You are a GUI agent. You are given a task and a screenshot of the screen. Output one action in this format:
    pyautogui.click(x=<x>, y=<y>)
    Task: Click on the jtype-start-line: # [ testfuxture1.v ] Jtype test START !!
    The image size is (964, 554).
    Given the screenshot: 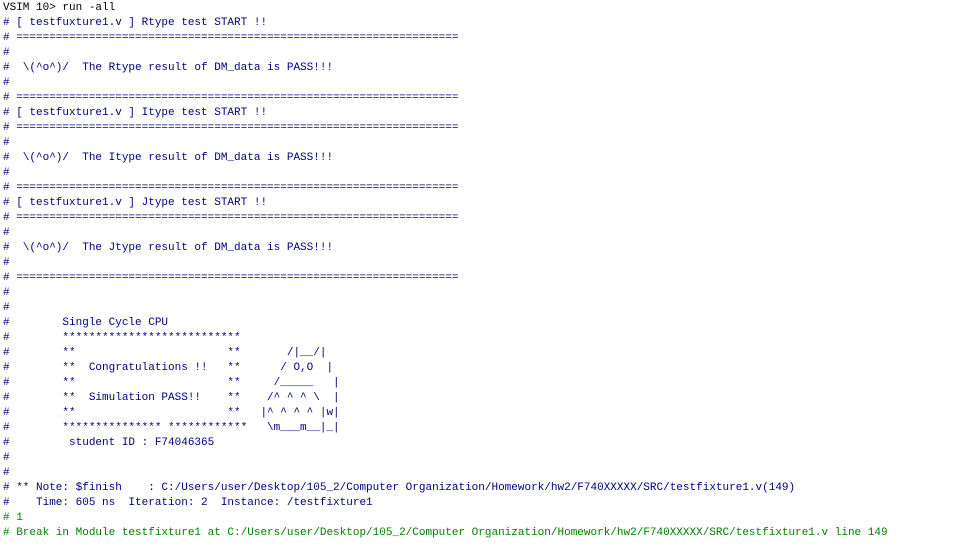 What is the action you would take?
    pyautogui.click(x=135, y=203)
    